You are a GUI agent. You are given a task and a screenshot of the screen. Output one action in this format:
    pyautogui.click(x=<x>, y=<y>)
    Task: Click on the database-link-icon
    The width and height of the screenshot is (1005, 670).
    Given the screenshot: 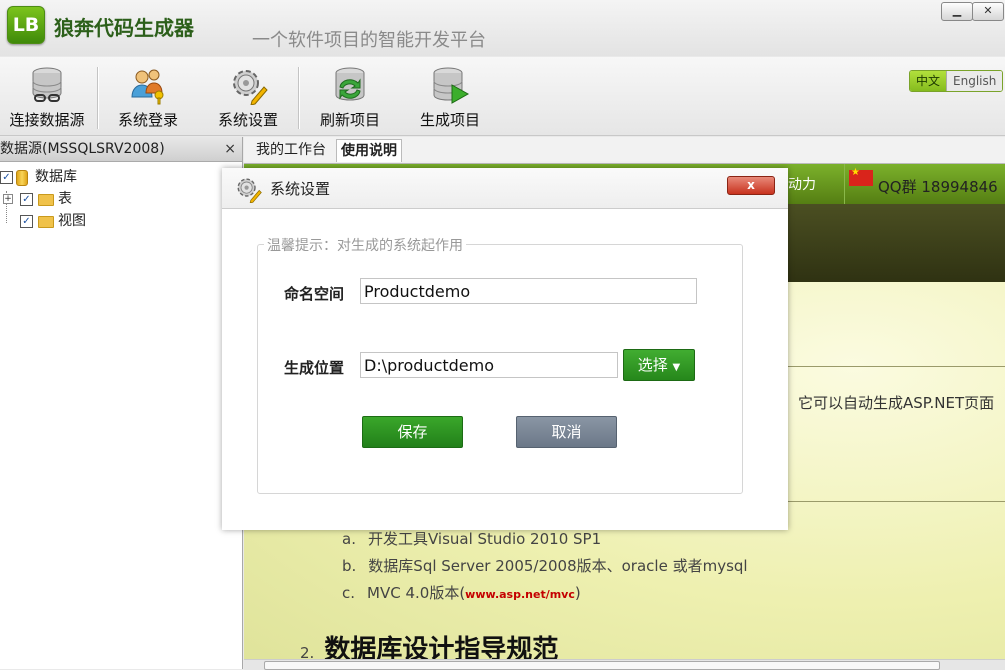 What is the action you would take?
    pyautogui.click(x=47, y=84)
    